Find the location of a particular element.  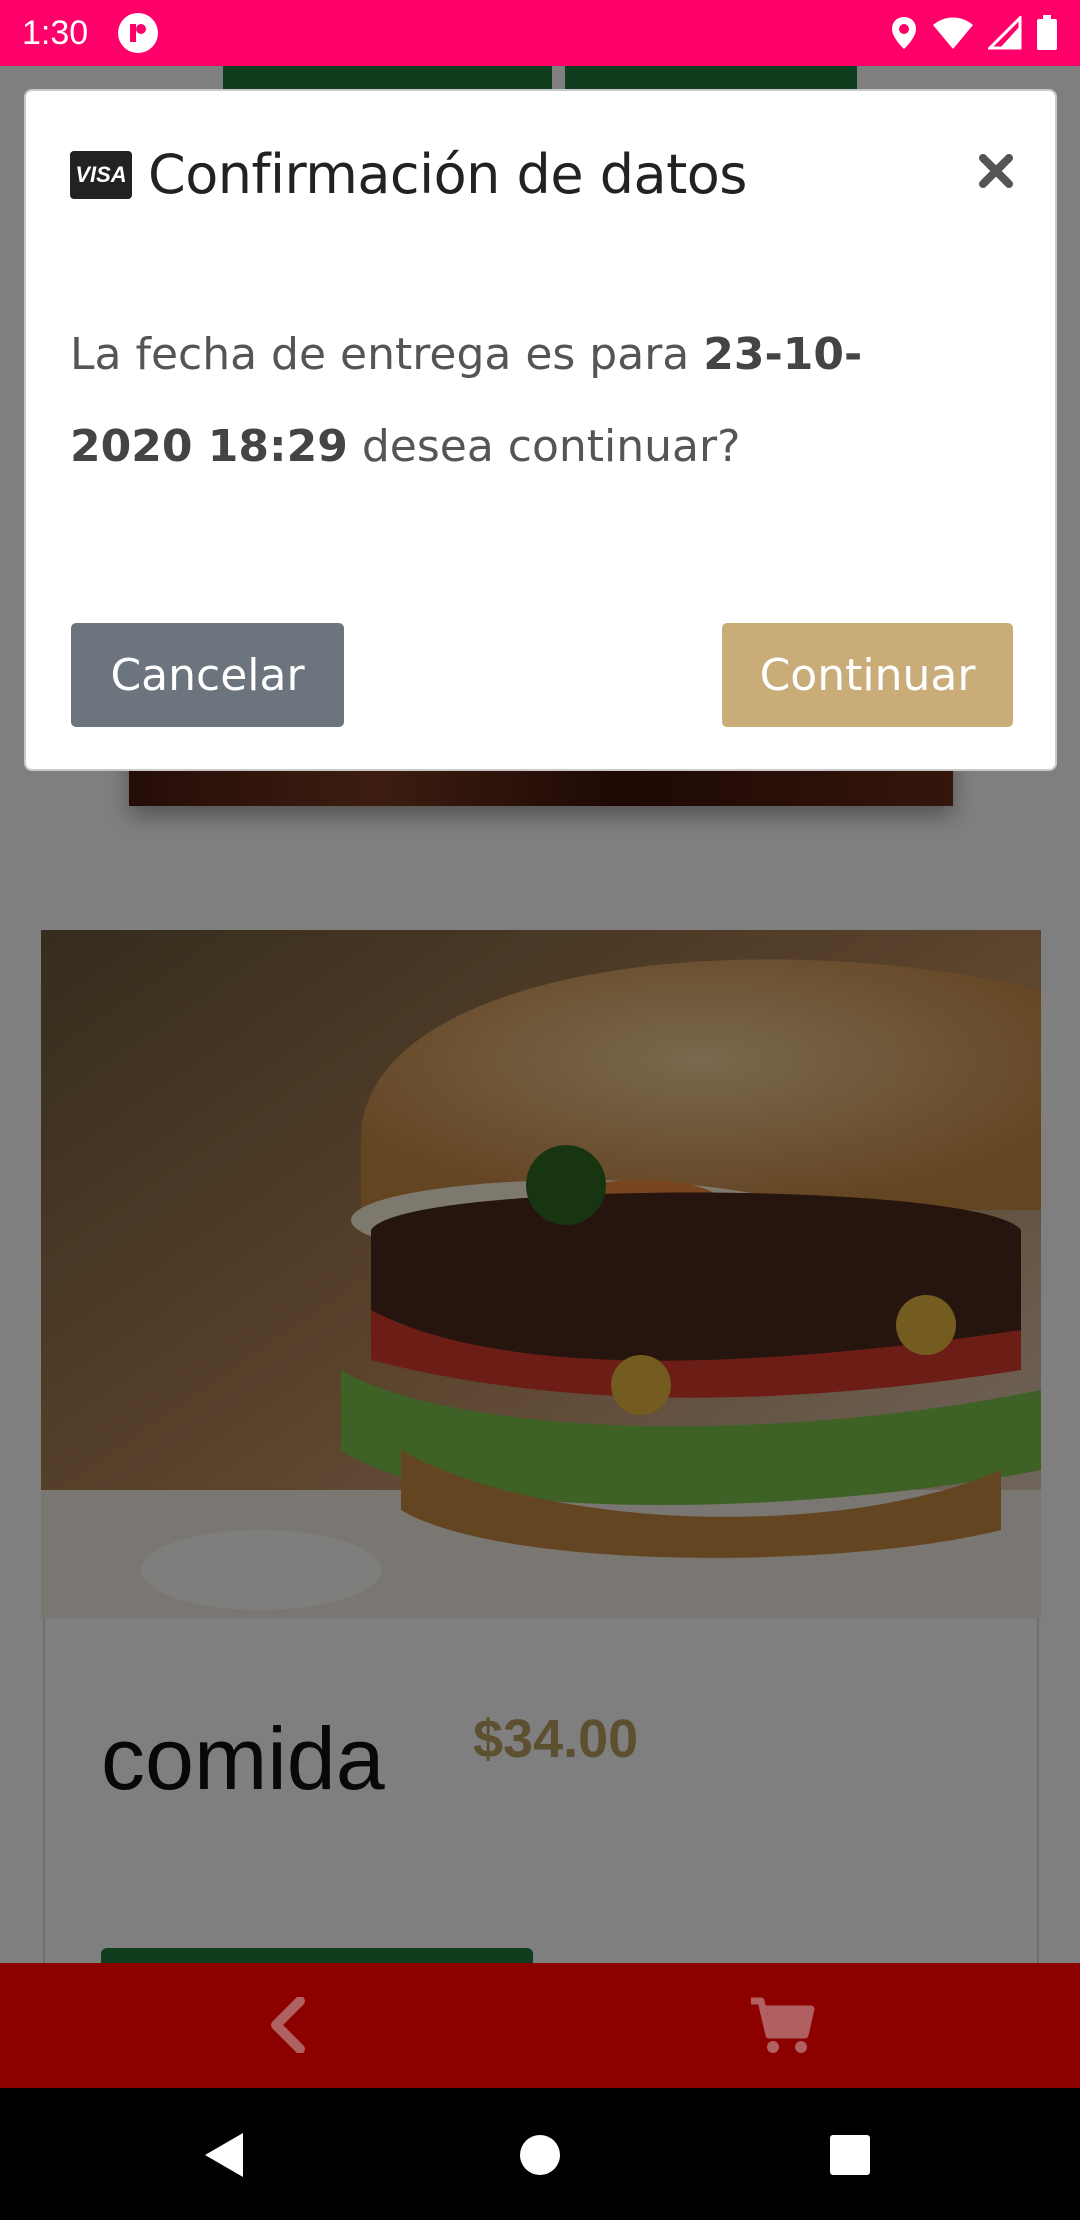

dialog-title: Confirmación de datos is located at coordinates (447, 174).